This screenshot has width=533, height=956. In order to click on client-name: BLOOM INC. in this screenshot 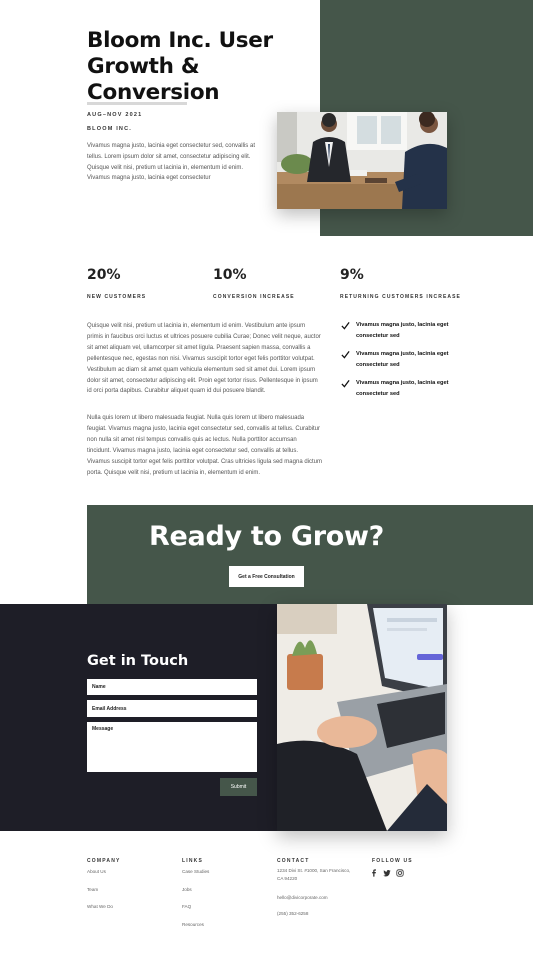, I will do `click(109, 129)`.